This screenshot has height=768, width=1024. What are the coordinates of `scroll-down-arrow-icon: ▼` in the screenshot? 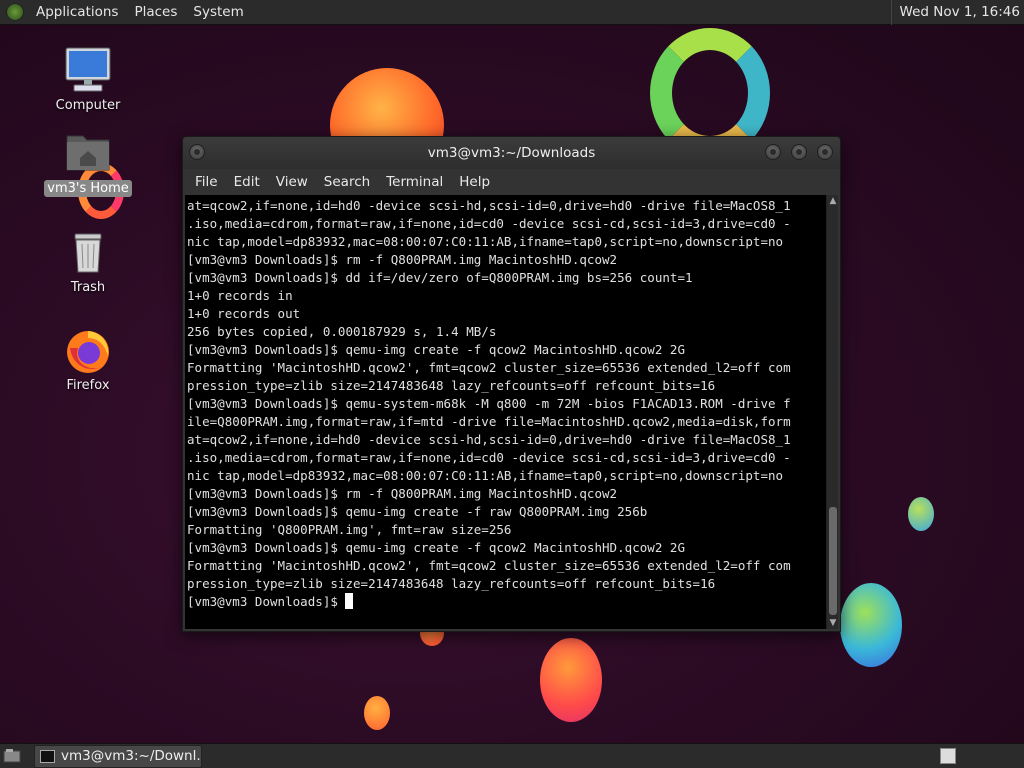 It's located at (833, 623).